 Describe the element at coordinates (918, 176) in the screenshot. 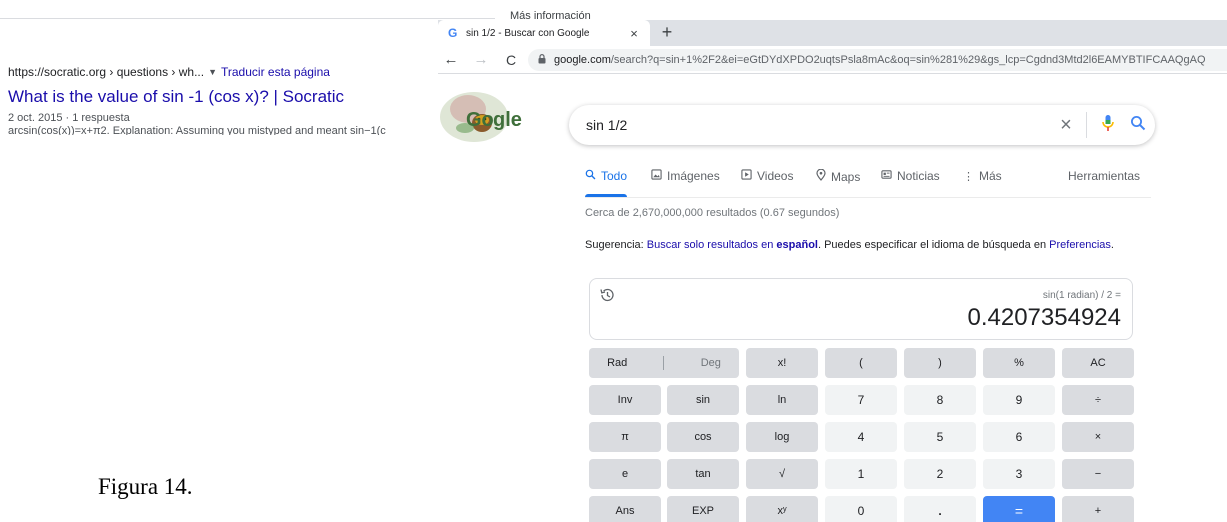

I see `tab-label: Noticias` at that location.